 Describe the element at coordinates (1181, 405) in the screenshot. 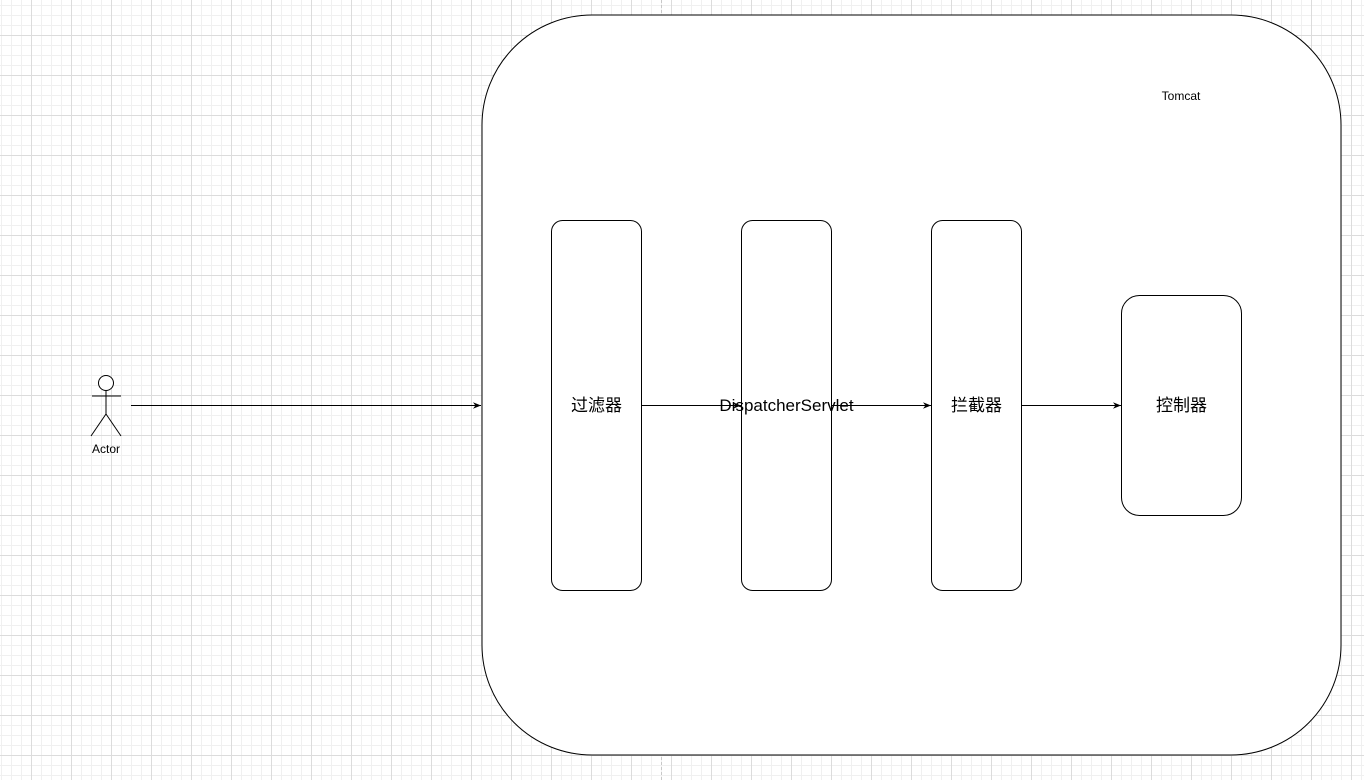

I see `node-controller-label: 控制器` at that location.